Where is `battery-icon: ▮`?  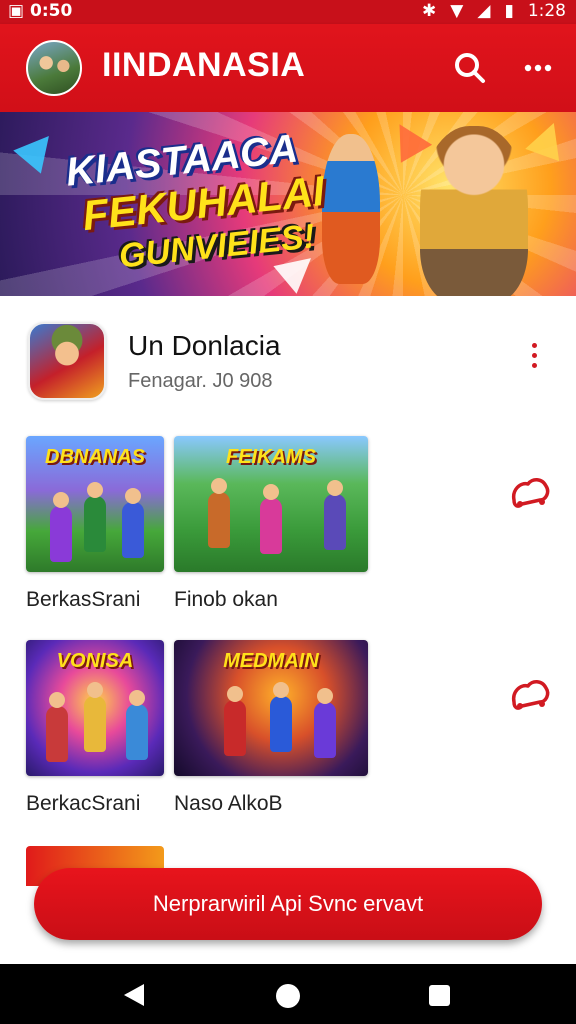 battery-icon: ▮ is located at coordinates (509, 11).